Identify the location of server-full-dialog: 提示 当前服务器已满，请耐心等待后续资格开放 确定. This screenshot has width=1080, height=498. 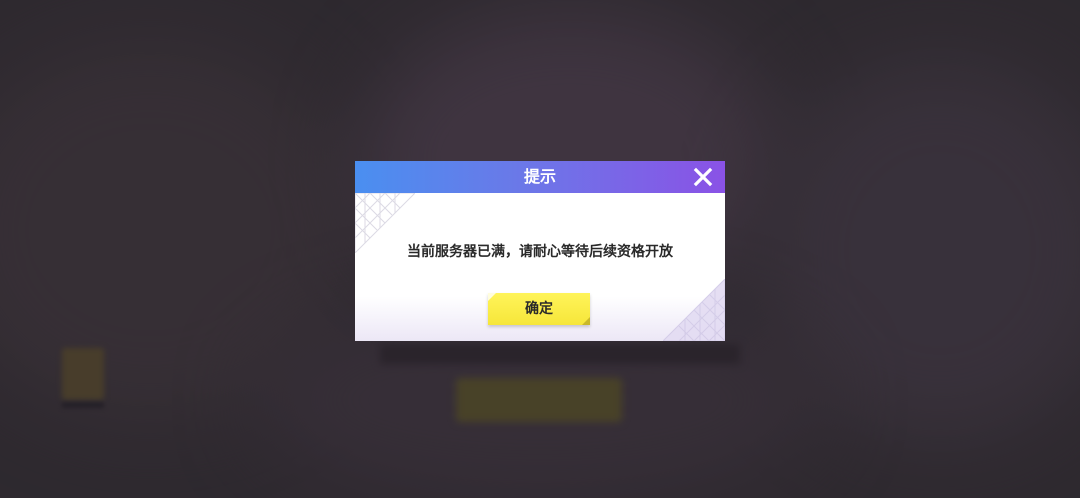
(540, 251).